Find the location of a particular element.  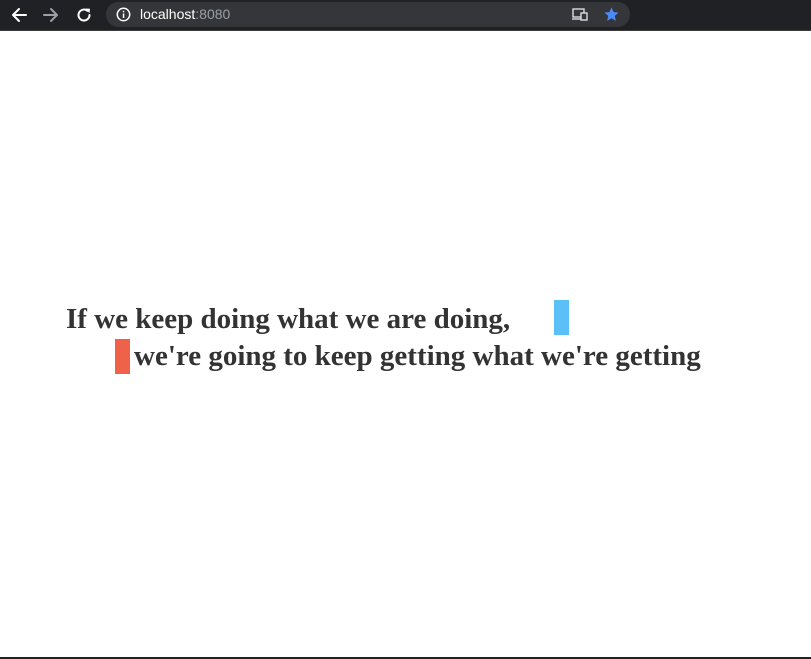

back-button is located at coordinates (19, 15).